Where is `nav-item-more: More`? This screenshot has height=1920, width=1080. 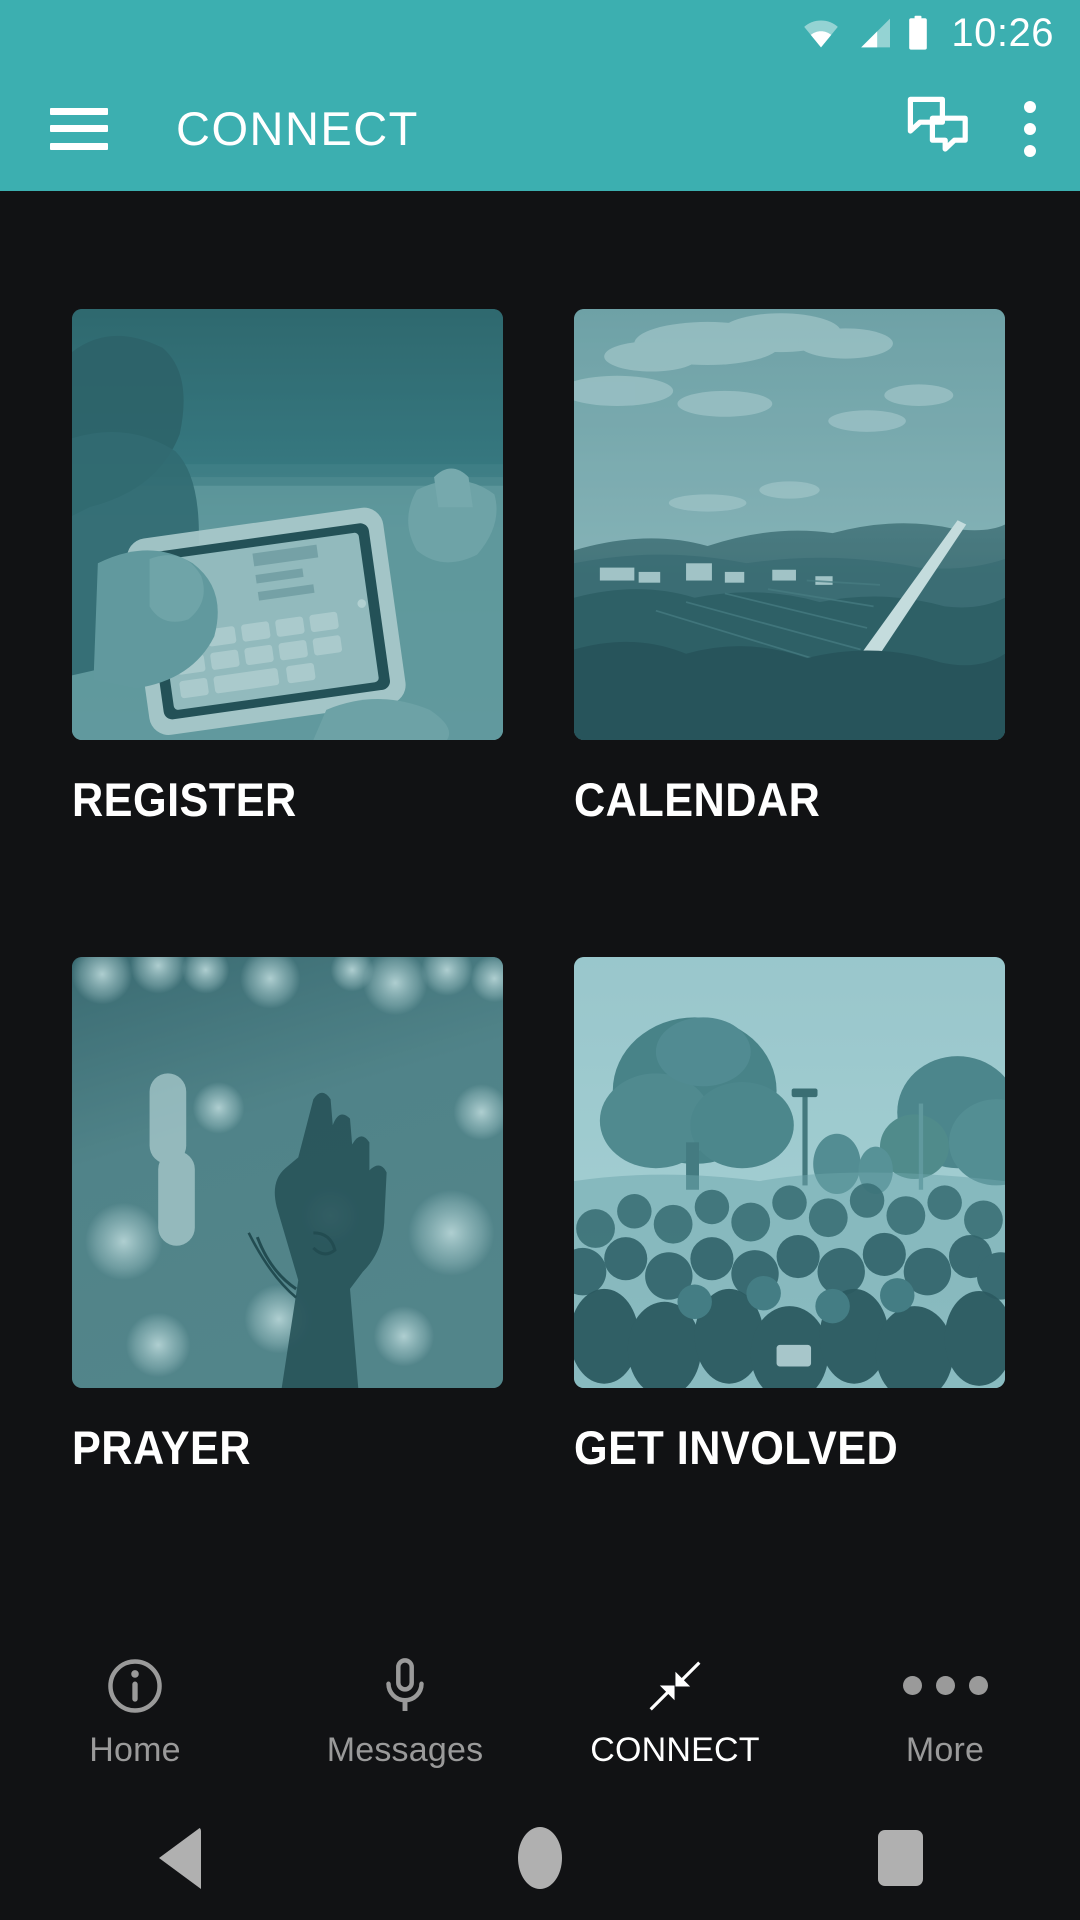
nav-item-more: More is located at coordinates (945, 1713).